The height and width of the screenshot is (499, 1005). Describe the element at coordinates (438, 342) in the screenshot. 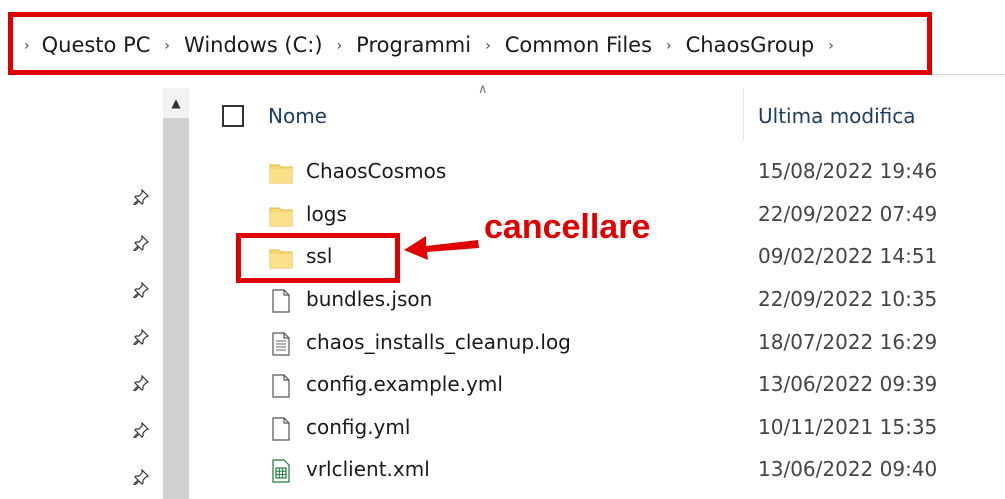

I see `file-name: chaos_installs_cleanup.log` at that location.